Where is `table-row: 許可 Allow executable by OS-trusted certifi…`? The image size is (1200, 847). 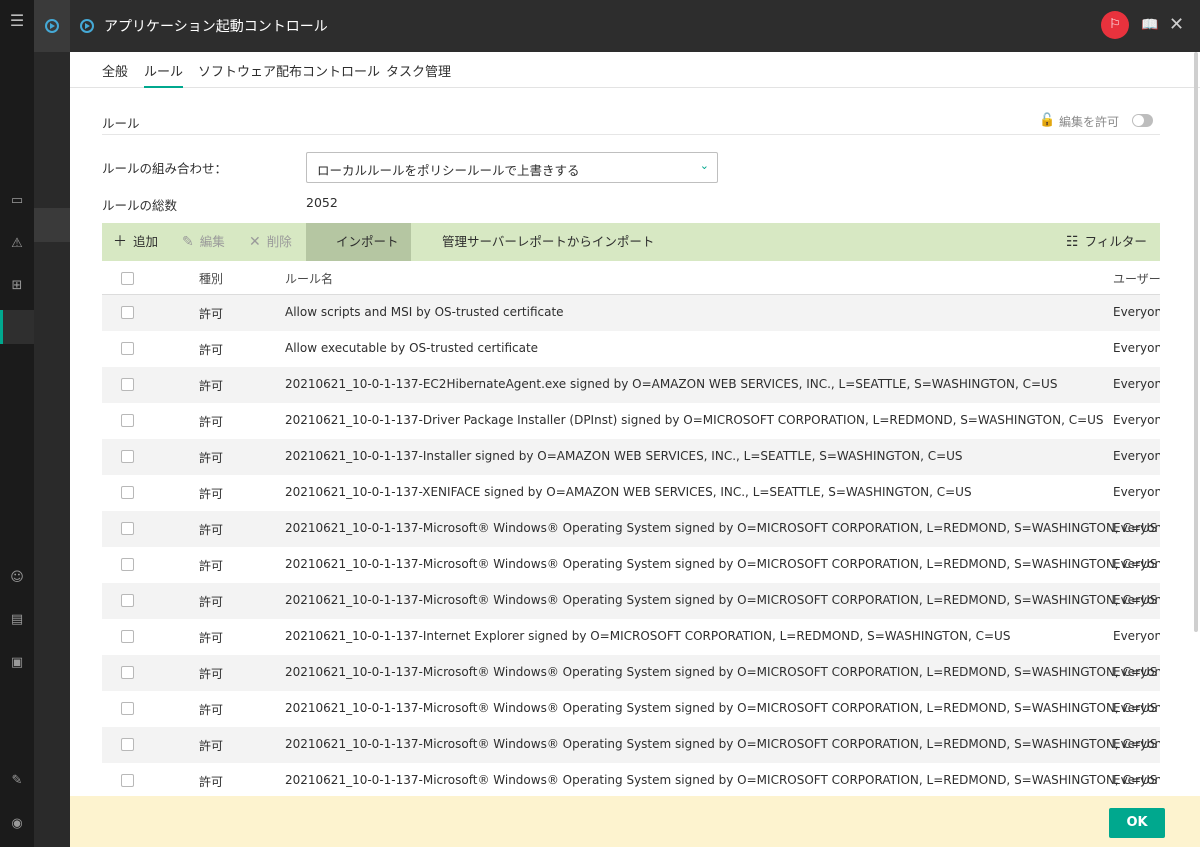 table-row: 許可 Allow executable by OS-trusted certifi… is located at coordinates (631, 349).